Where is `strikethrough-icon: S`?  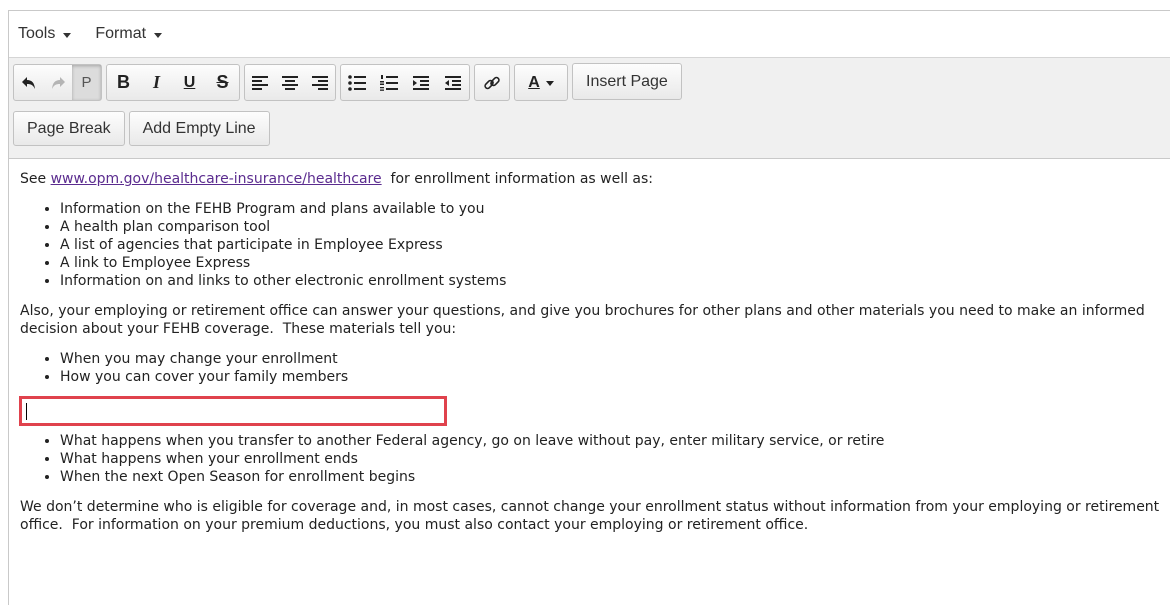
strikethrough-icon: S is located at coordinates (222, 82).